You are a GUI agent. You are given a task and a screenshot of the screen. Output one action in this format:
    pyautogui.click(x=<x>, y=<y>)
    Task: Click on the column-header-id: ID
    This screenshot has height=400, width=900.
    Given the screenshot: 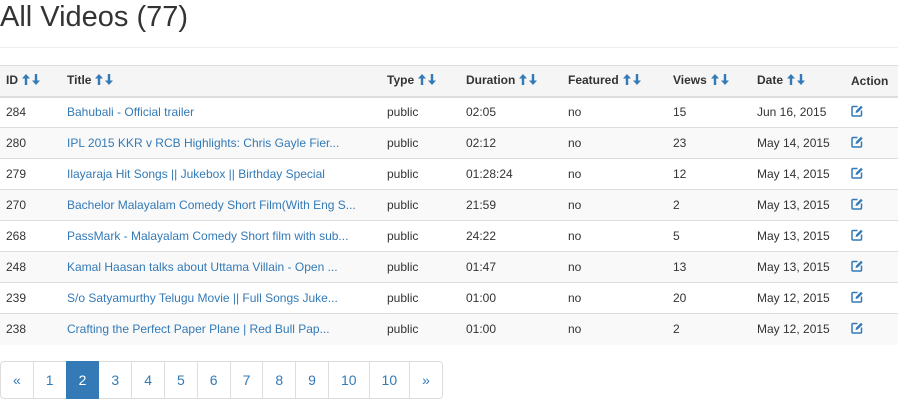 What is the action you would take?
    pyautogui.click(x=30, y=81)
    